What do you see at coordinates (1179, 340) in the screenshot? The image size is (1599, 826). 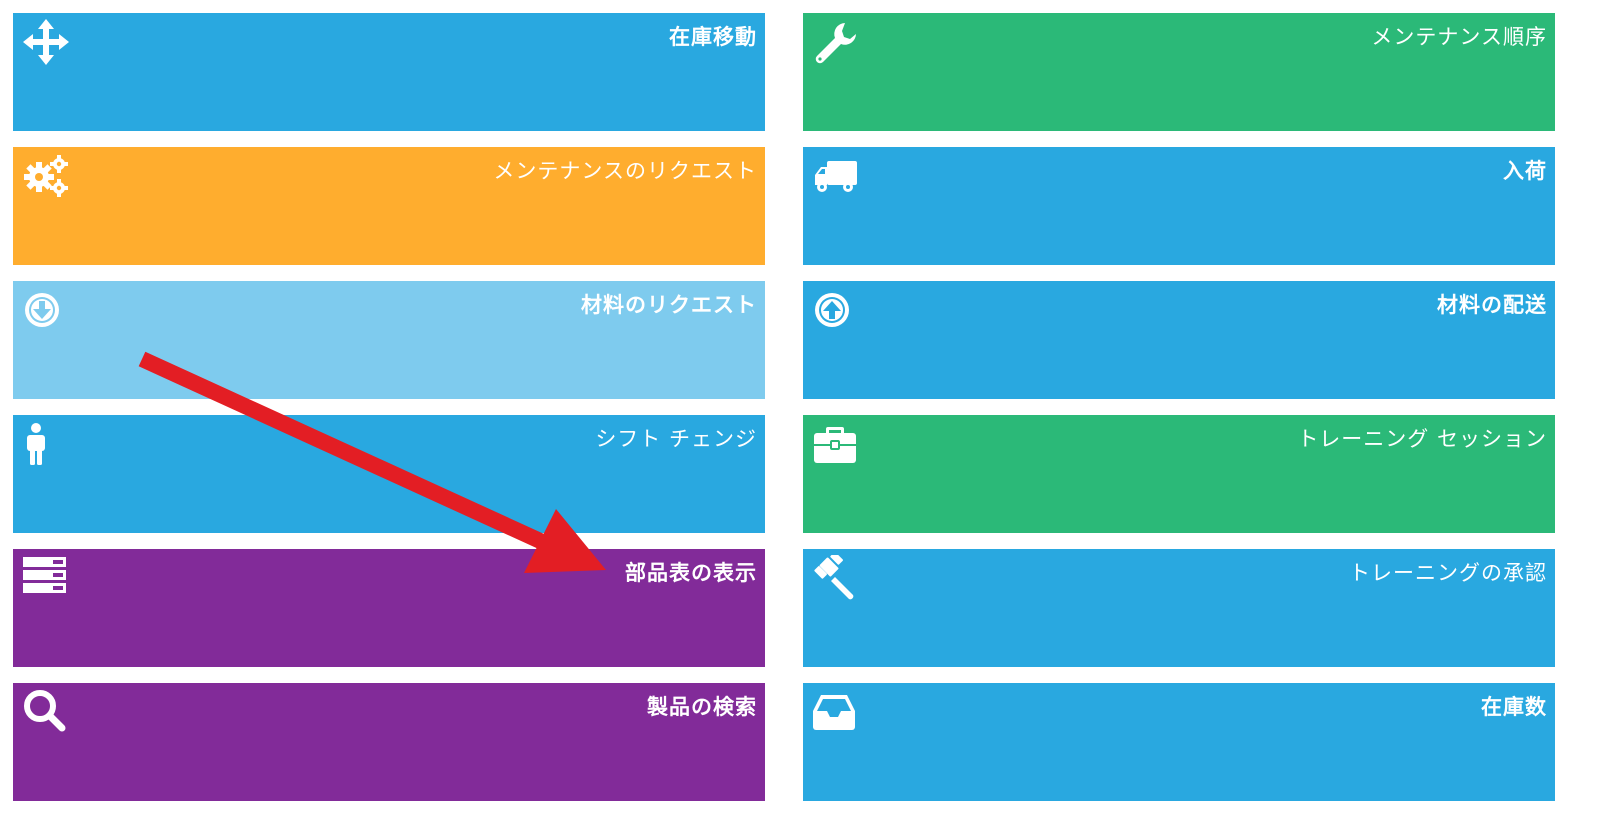 I see `tile-material-delivery: 材料の配送` at bounding box center [1179, 340].